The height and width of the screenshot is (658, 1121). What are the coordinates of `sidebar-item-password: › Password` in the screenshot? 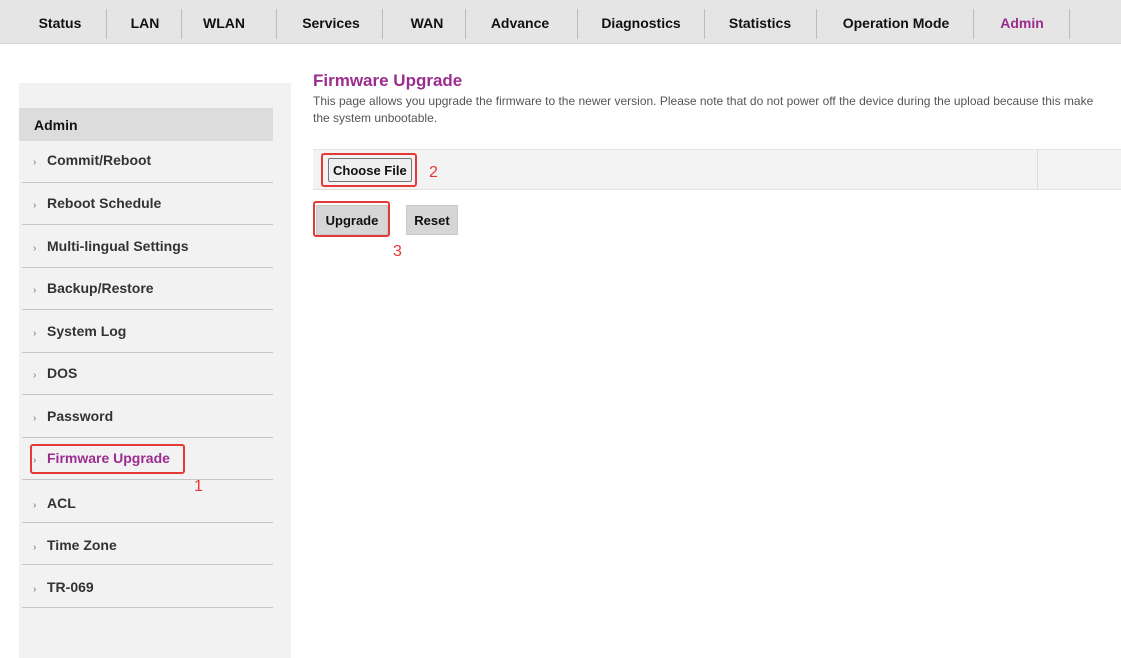 It's located at (146, 417).